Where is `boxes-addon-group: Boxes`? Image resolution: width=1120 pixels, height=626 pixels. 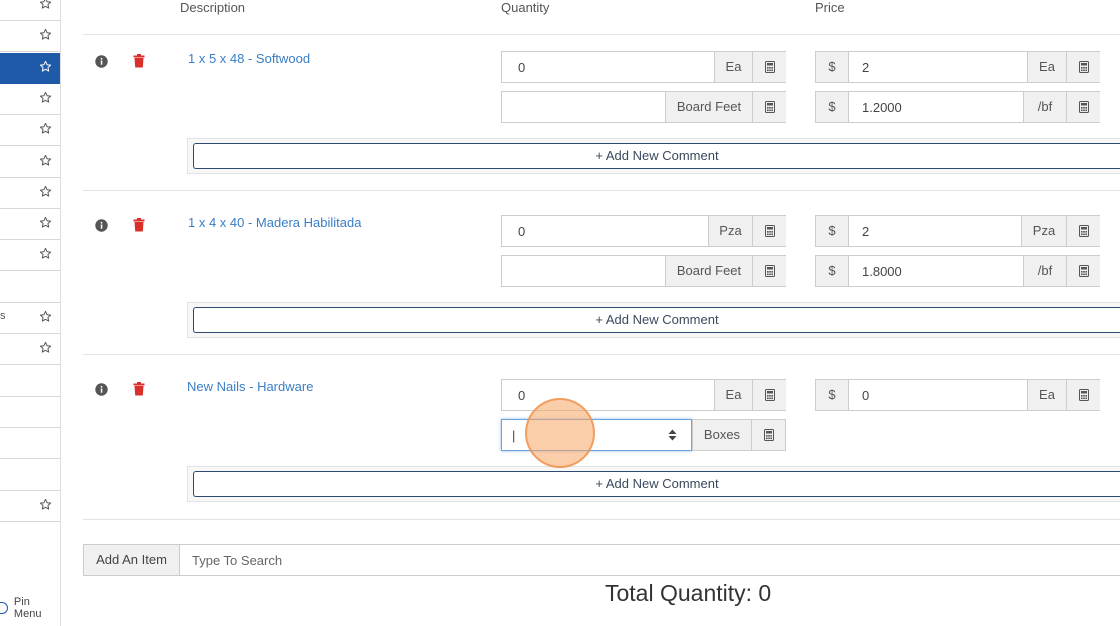 boxes-addon-group: Boxes is located at coordinates (739, 435).